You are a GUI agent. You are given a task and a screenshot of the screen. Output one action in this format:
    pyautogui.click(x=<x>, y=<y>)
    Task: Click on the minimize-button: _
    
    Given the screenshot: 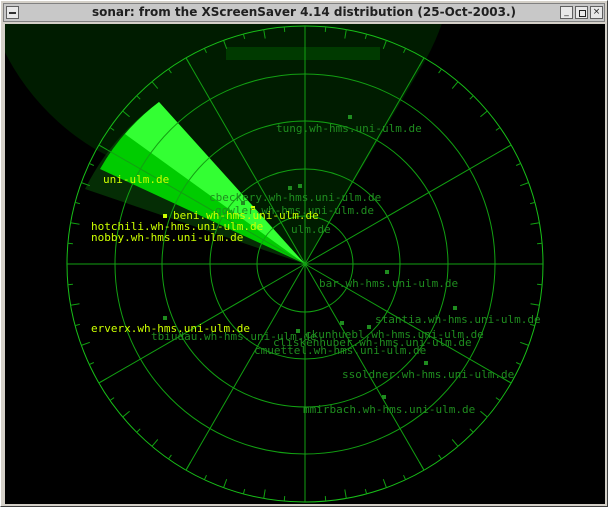 What is the action you would take?
    pyautogui.click(x=566, y=12)
    